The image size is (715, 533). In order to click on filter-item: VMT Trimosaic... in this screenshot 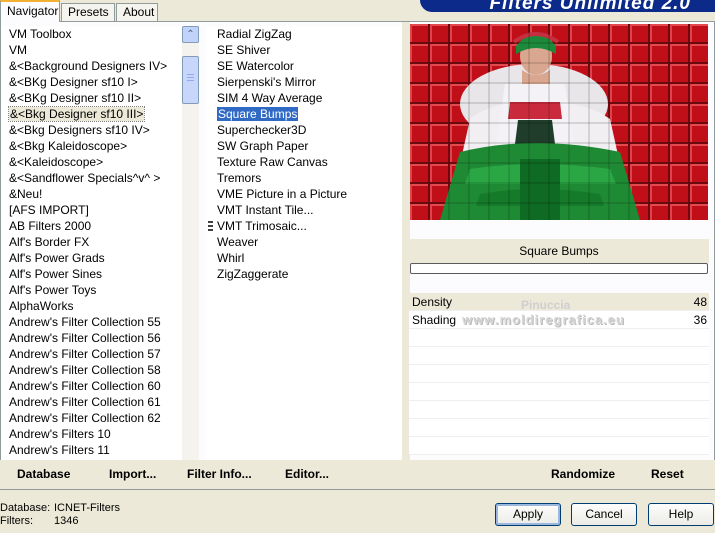, I will do `click(304, 226)`.